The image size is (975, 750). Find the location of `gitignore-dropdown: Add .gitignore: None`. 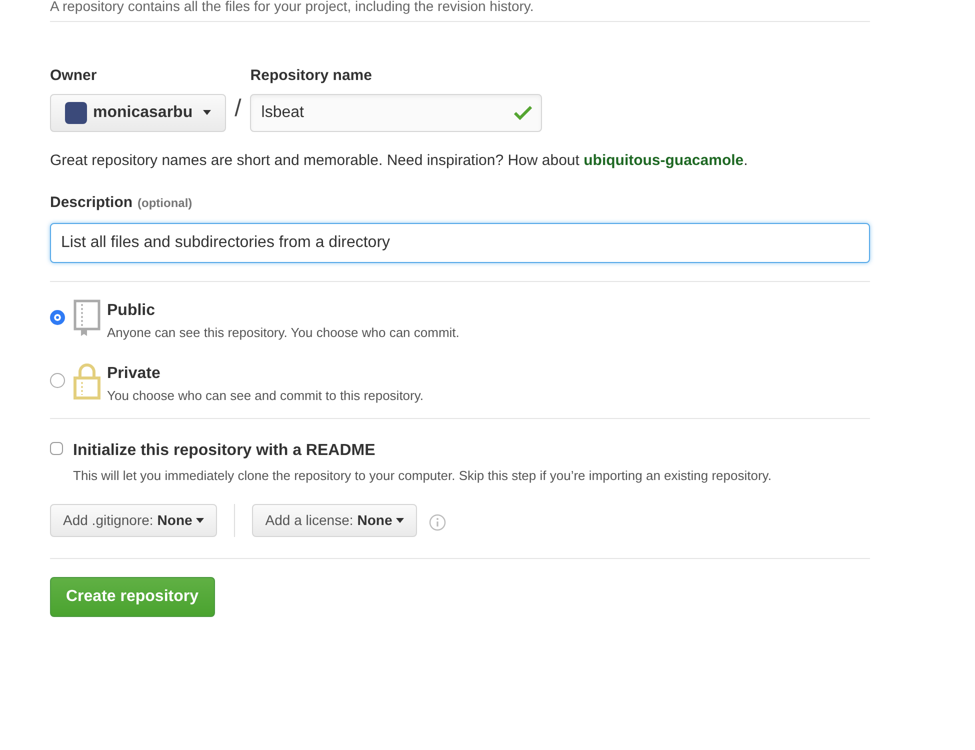

gitignore-dropdown: Add .gitignore: None is located at coordinates (134, 520).